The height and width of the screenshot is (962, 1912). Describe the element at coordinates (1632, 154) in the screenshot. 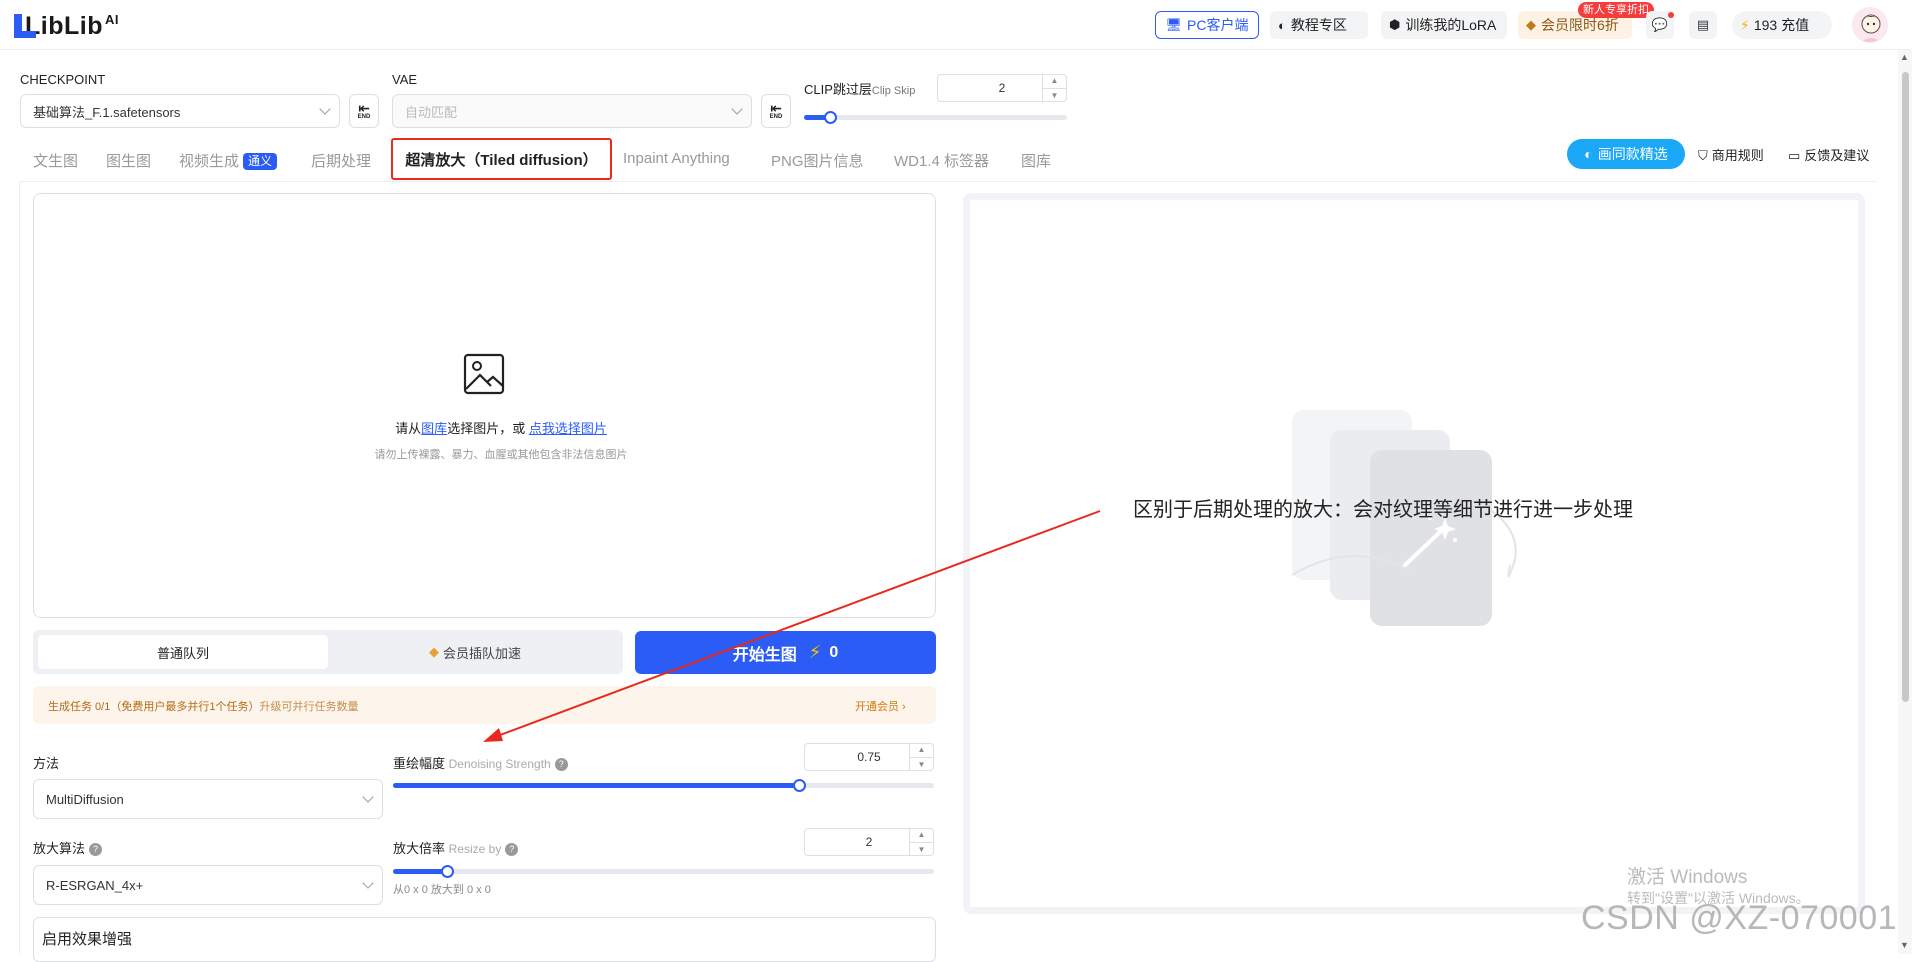

I see `picks-label: 画同款精选` at that location.